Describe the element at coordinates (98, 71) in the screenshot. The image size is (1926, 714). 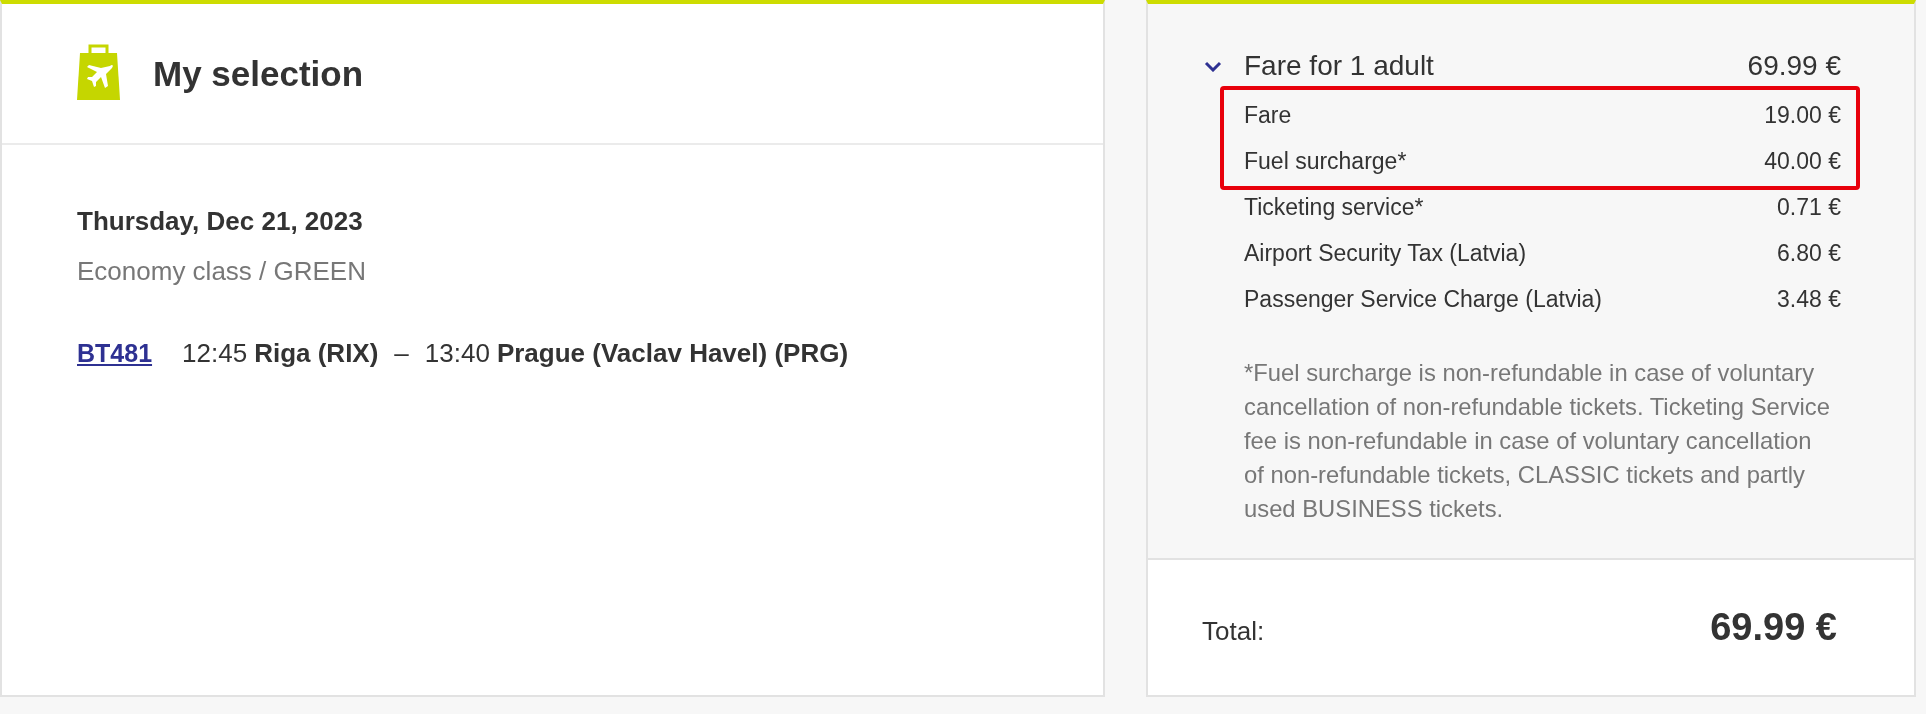
I see `shopping-bag-plane-icon` at that location.